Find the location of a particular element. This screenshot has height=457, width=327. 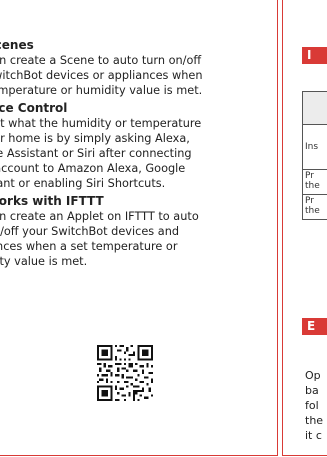

spec-table: Ins Pr the Pr the is located at coordinates (314, 155).